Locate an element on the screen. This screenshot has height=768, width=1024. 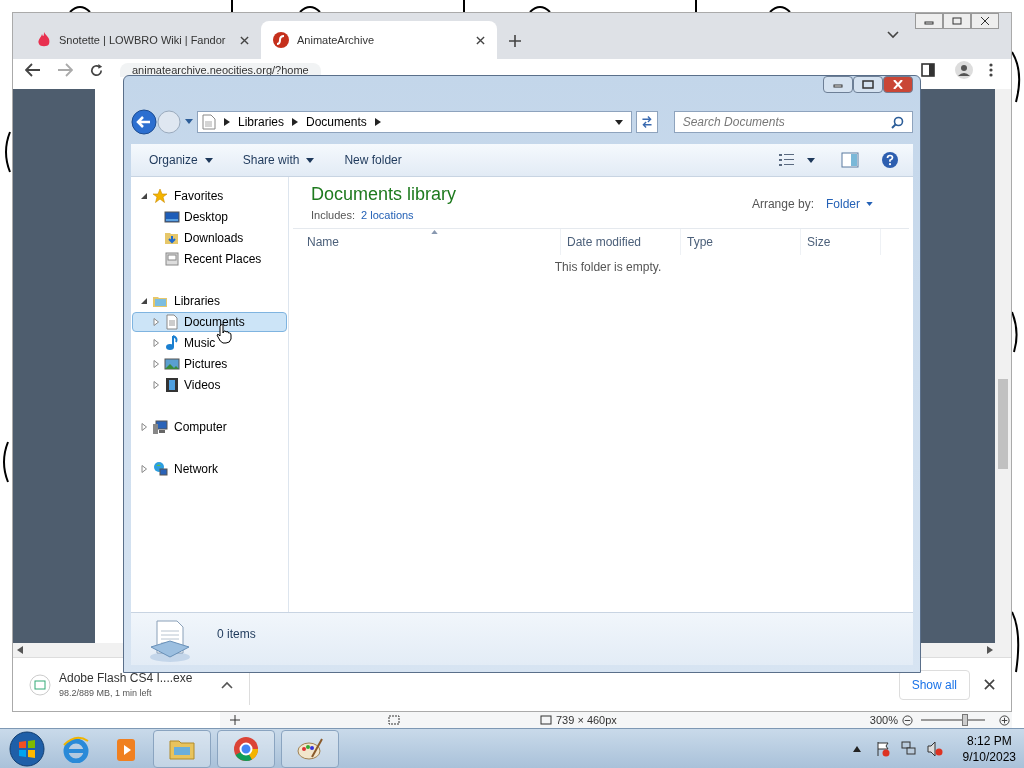
new-tab-icon is located at coordinates (515, 41).